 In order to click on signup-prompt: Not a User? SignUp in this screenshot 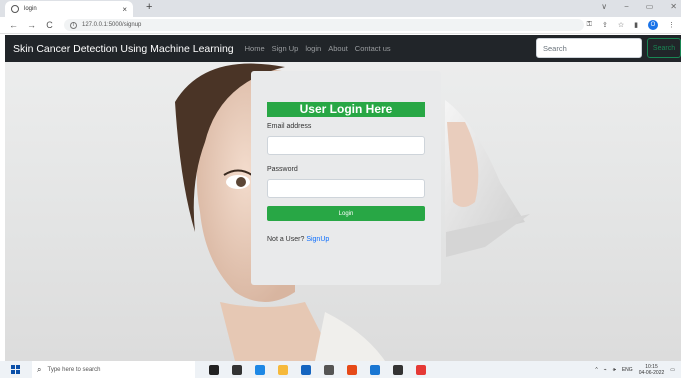, I will do `click(298, 239)`.